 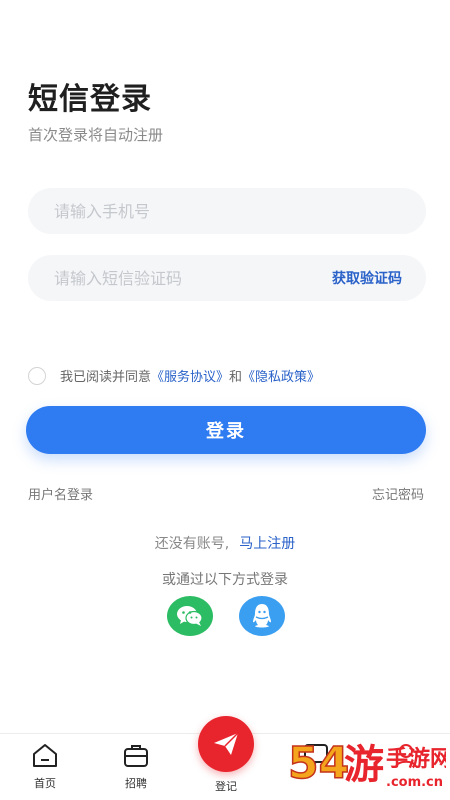 What do you see at coordinates (60, 493) in the screenshot?
I see `username-login-link: 用户名登录` at bounding box center [60, 493].